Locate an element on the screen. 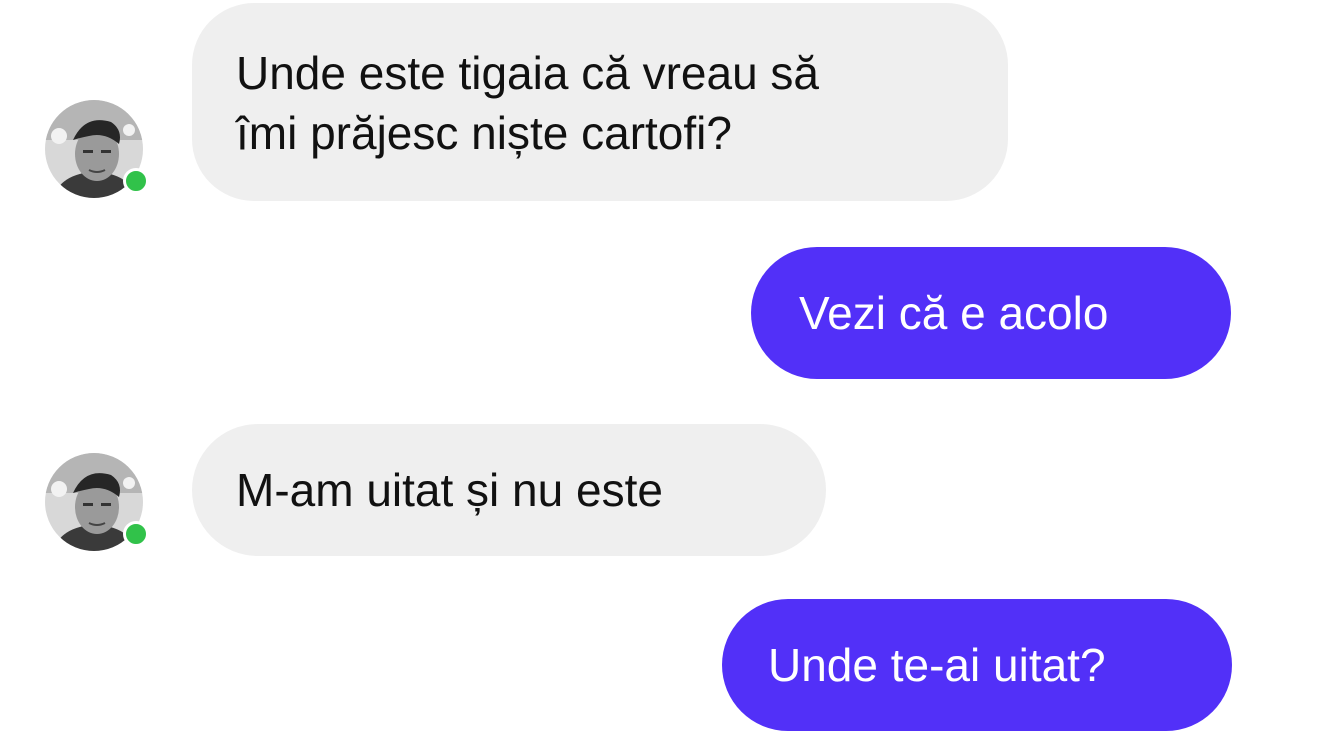 The height and width of the screenshot is (743, 1320). outgoing-message-bubble: Unde te-ai uitat? is located at coordinates (977, 665).